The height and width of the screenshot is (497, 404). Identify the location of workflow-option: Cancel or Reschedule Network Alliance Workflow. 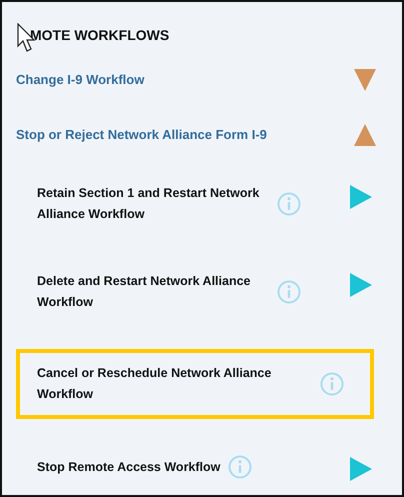
(174, 384).